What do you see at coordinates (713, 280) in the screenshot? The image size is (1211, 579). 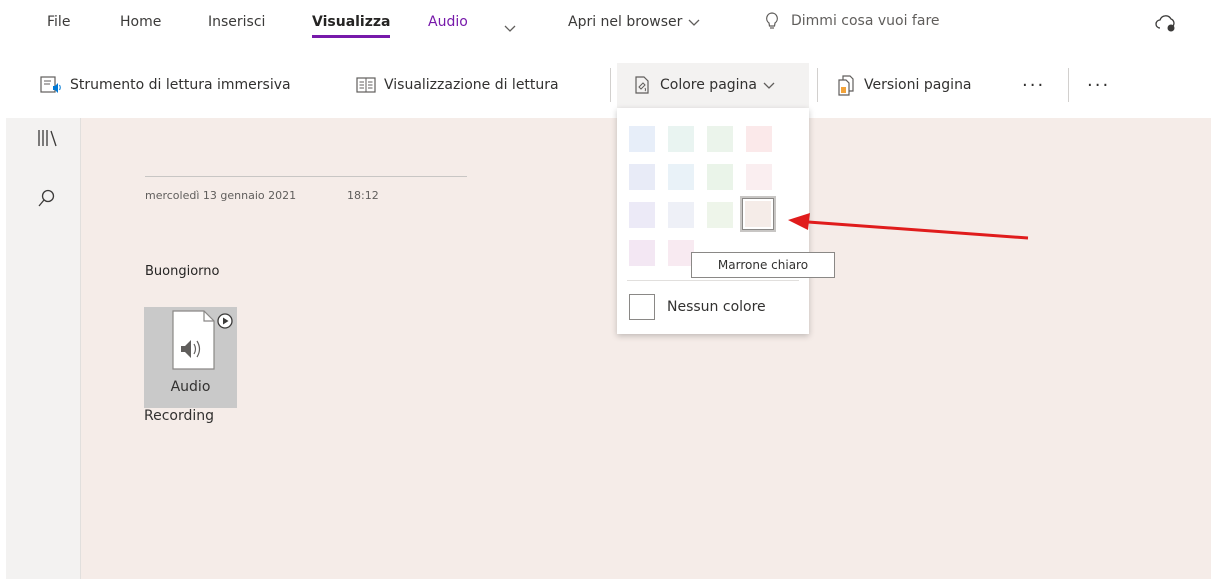 I see `dropdown-divider` at bounding box center [713, 280].